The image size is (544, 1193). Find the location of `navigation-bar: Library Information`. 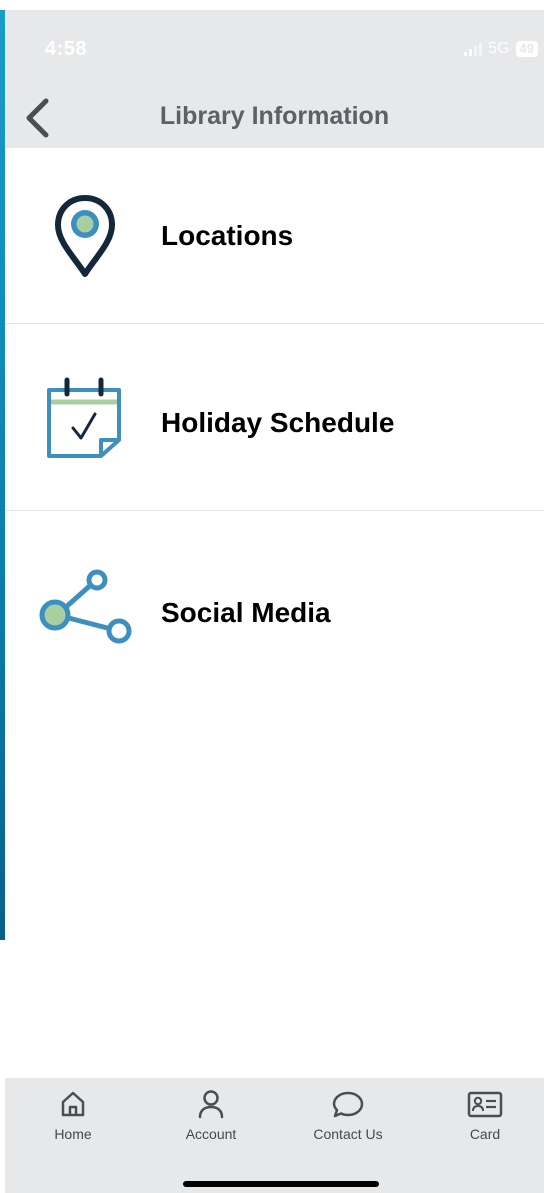

navigation-bar: Library Information is located at coordinates (274, 119).